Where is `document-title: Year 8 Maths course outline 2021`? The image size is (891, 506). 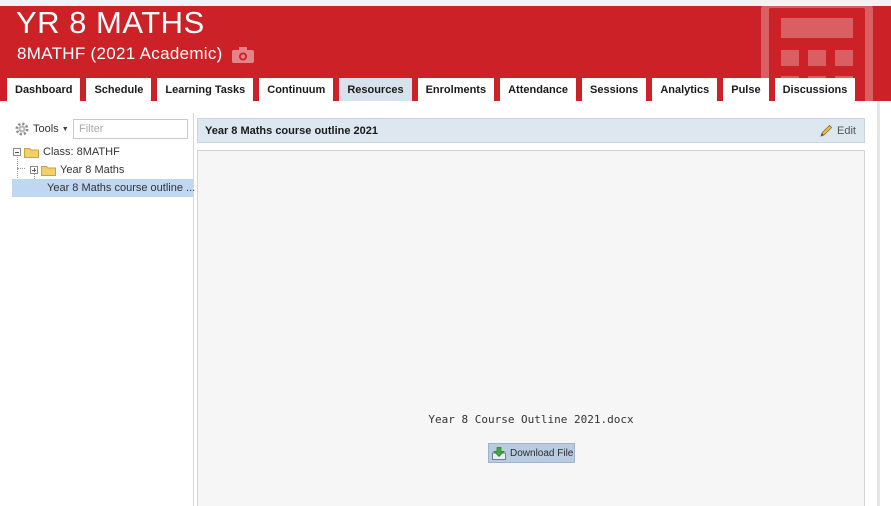
document-title: Year 8 Maths course outline 2021 is located at coordinates (292, 131).